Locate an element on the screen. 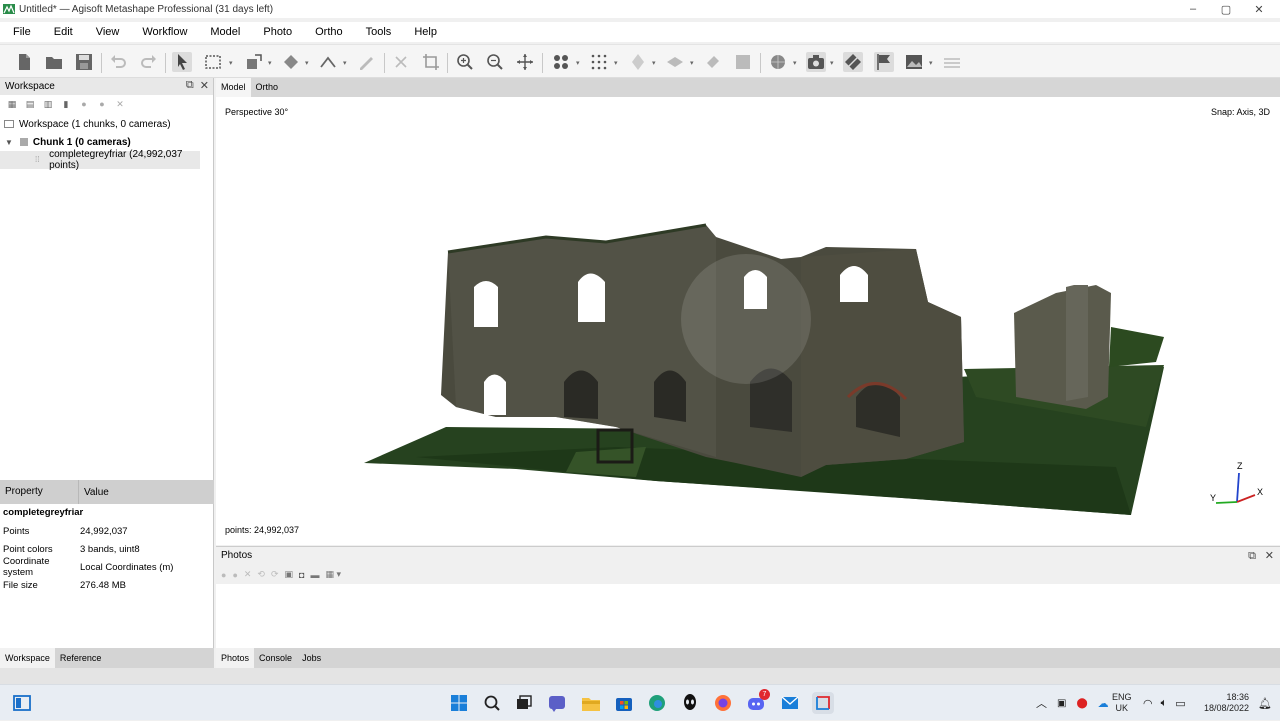 This screenshot has height=721, width=1280. teams-chat-icon is located at coordinates (557, 703).